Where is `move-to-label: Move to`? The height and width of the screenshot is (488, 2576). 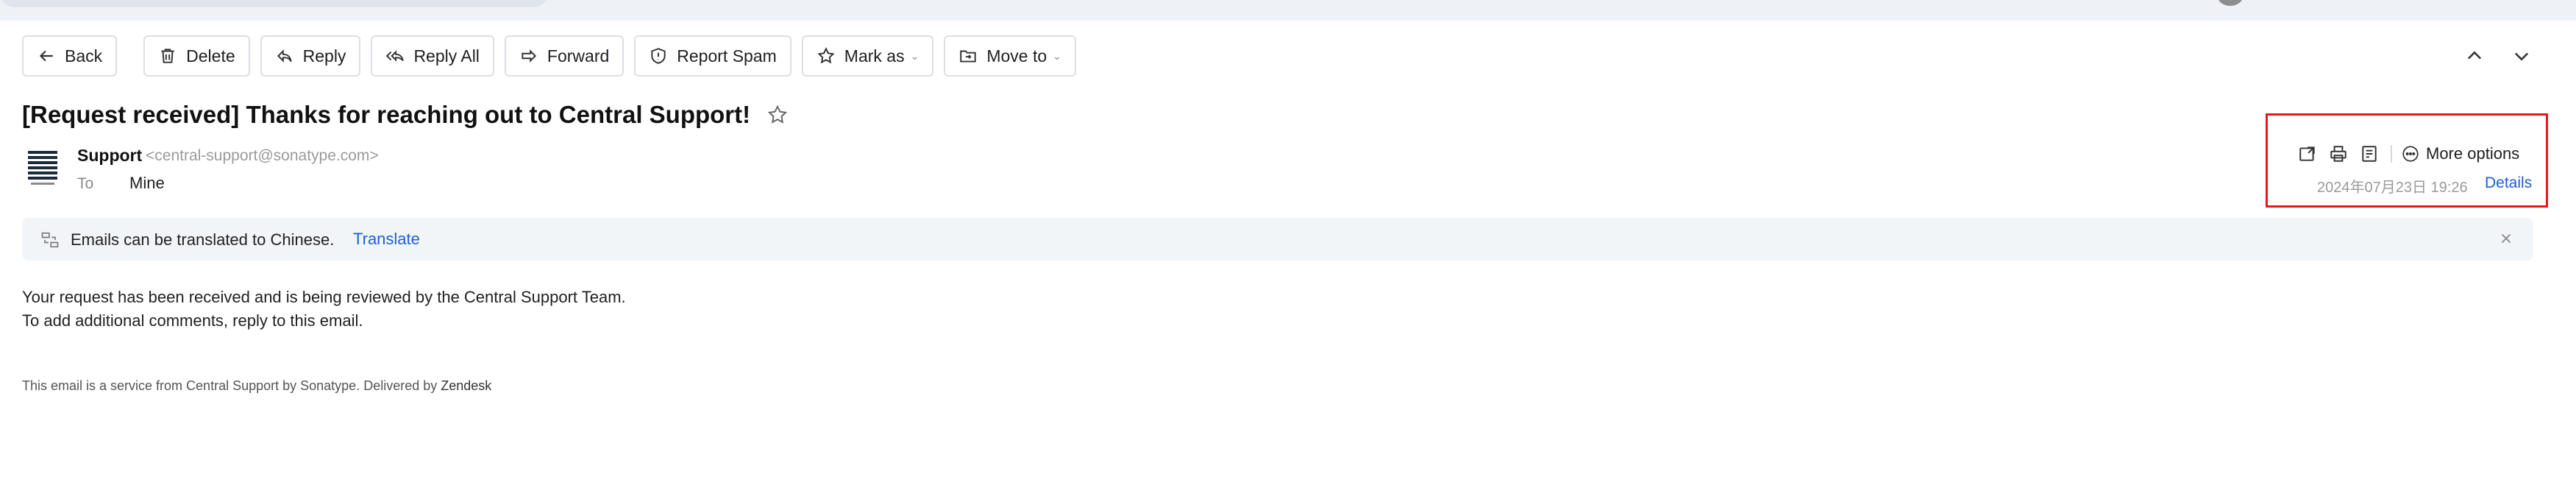 move-to-label: Move to is located at coordinates (1016, 56).